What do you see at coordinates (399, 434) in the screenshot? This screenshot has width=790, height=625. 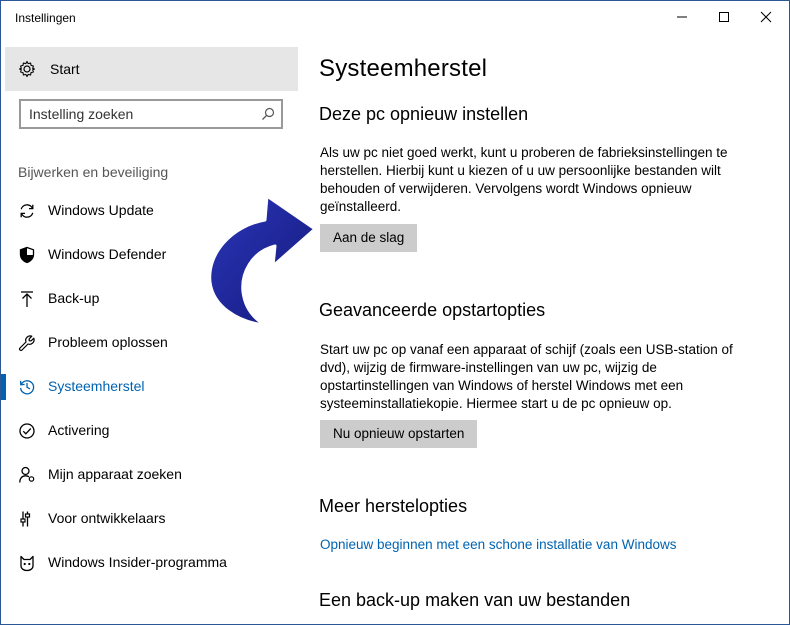 I see `restart-now-button: Nu opnieuw opstarten` at bounding box center [399, 434].